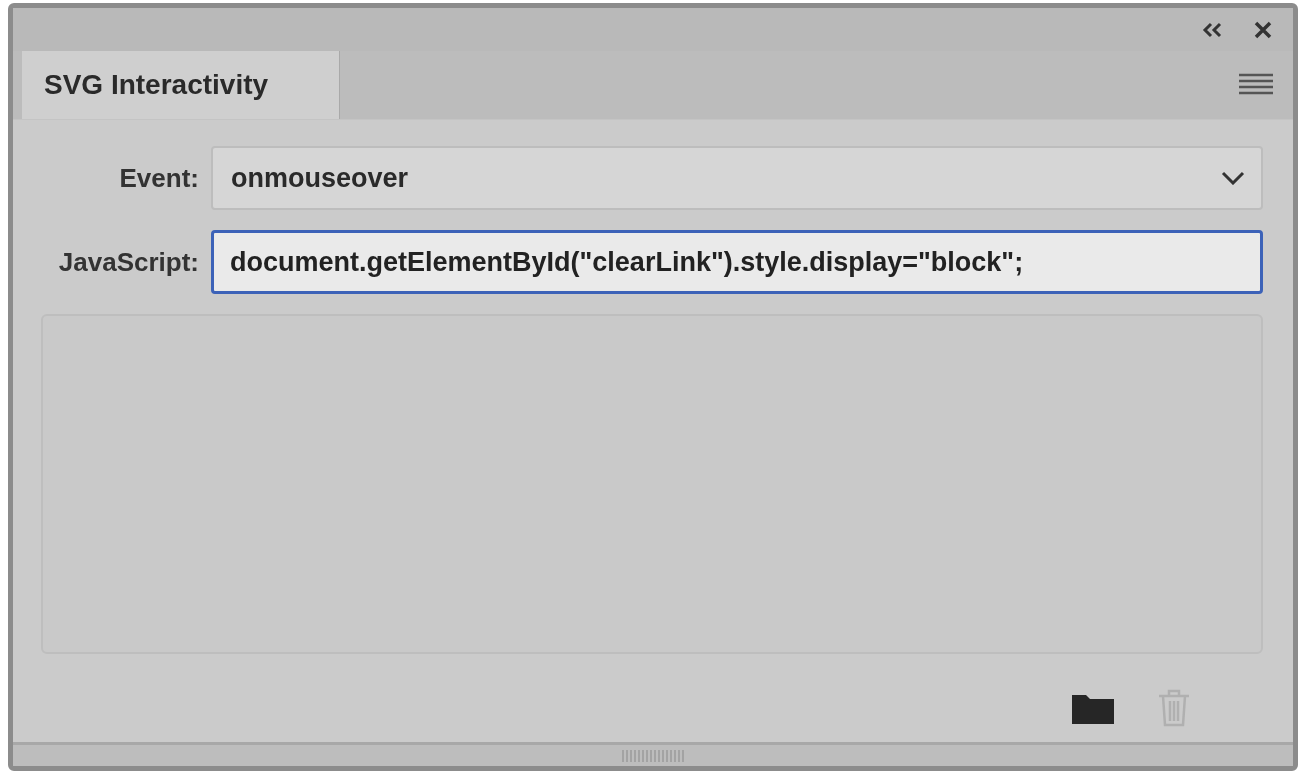 The height and width of the screenshot is (773, 1300). I want to click on resize-grip-icon, so click(653, 755).